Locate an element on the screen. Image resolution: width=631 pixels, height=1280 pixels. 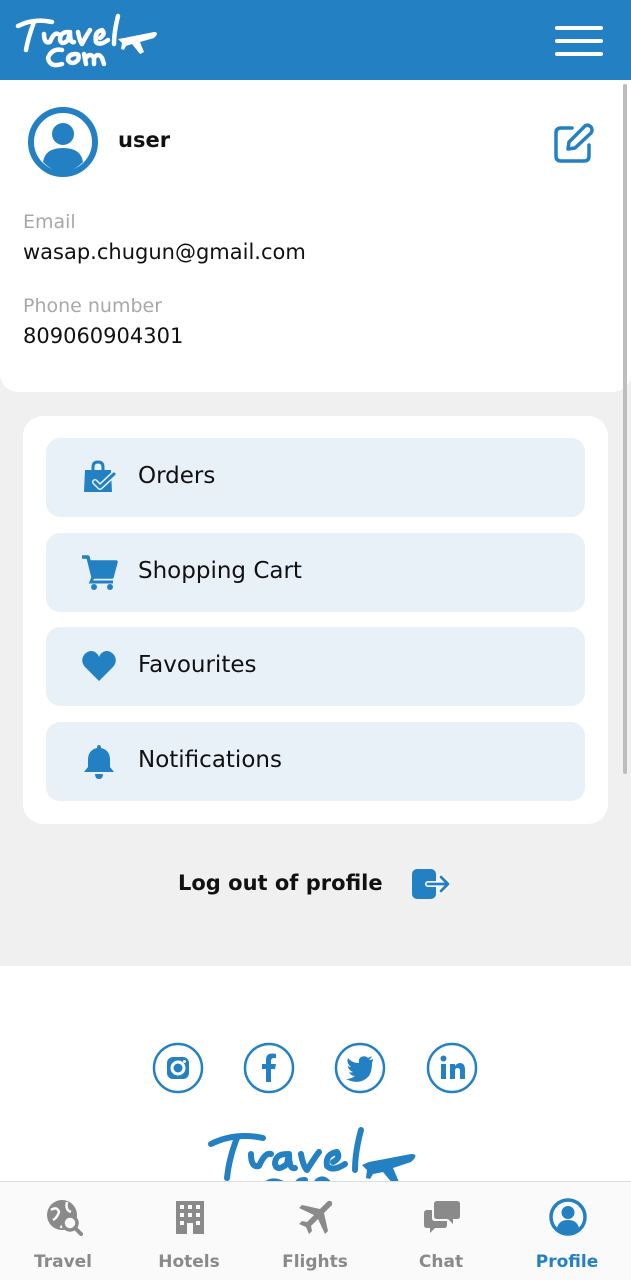
logout-button: Log out of profile is located at coordinates (318, 884).